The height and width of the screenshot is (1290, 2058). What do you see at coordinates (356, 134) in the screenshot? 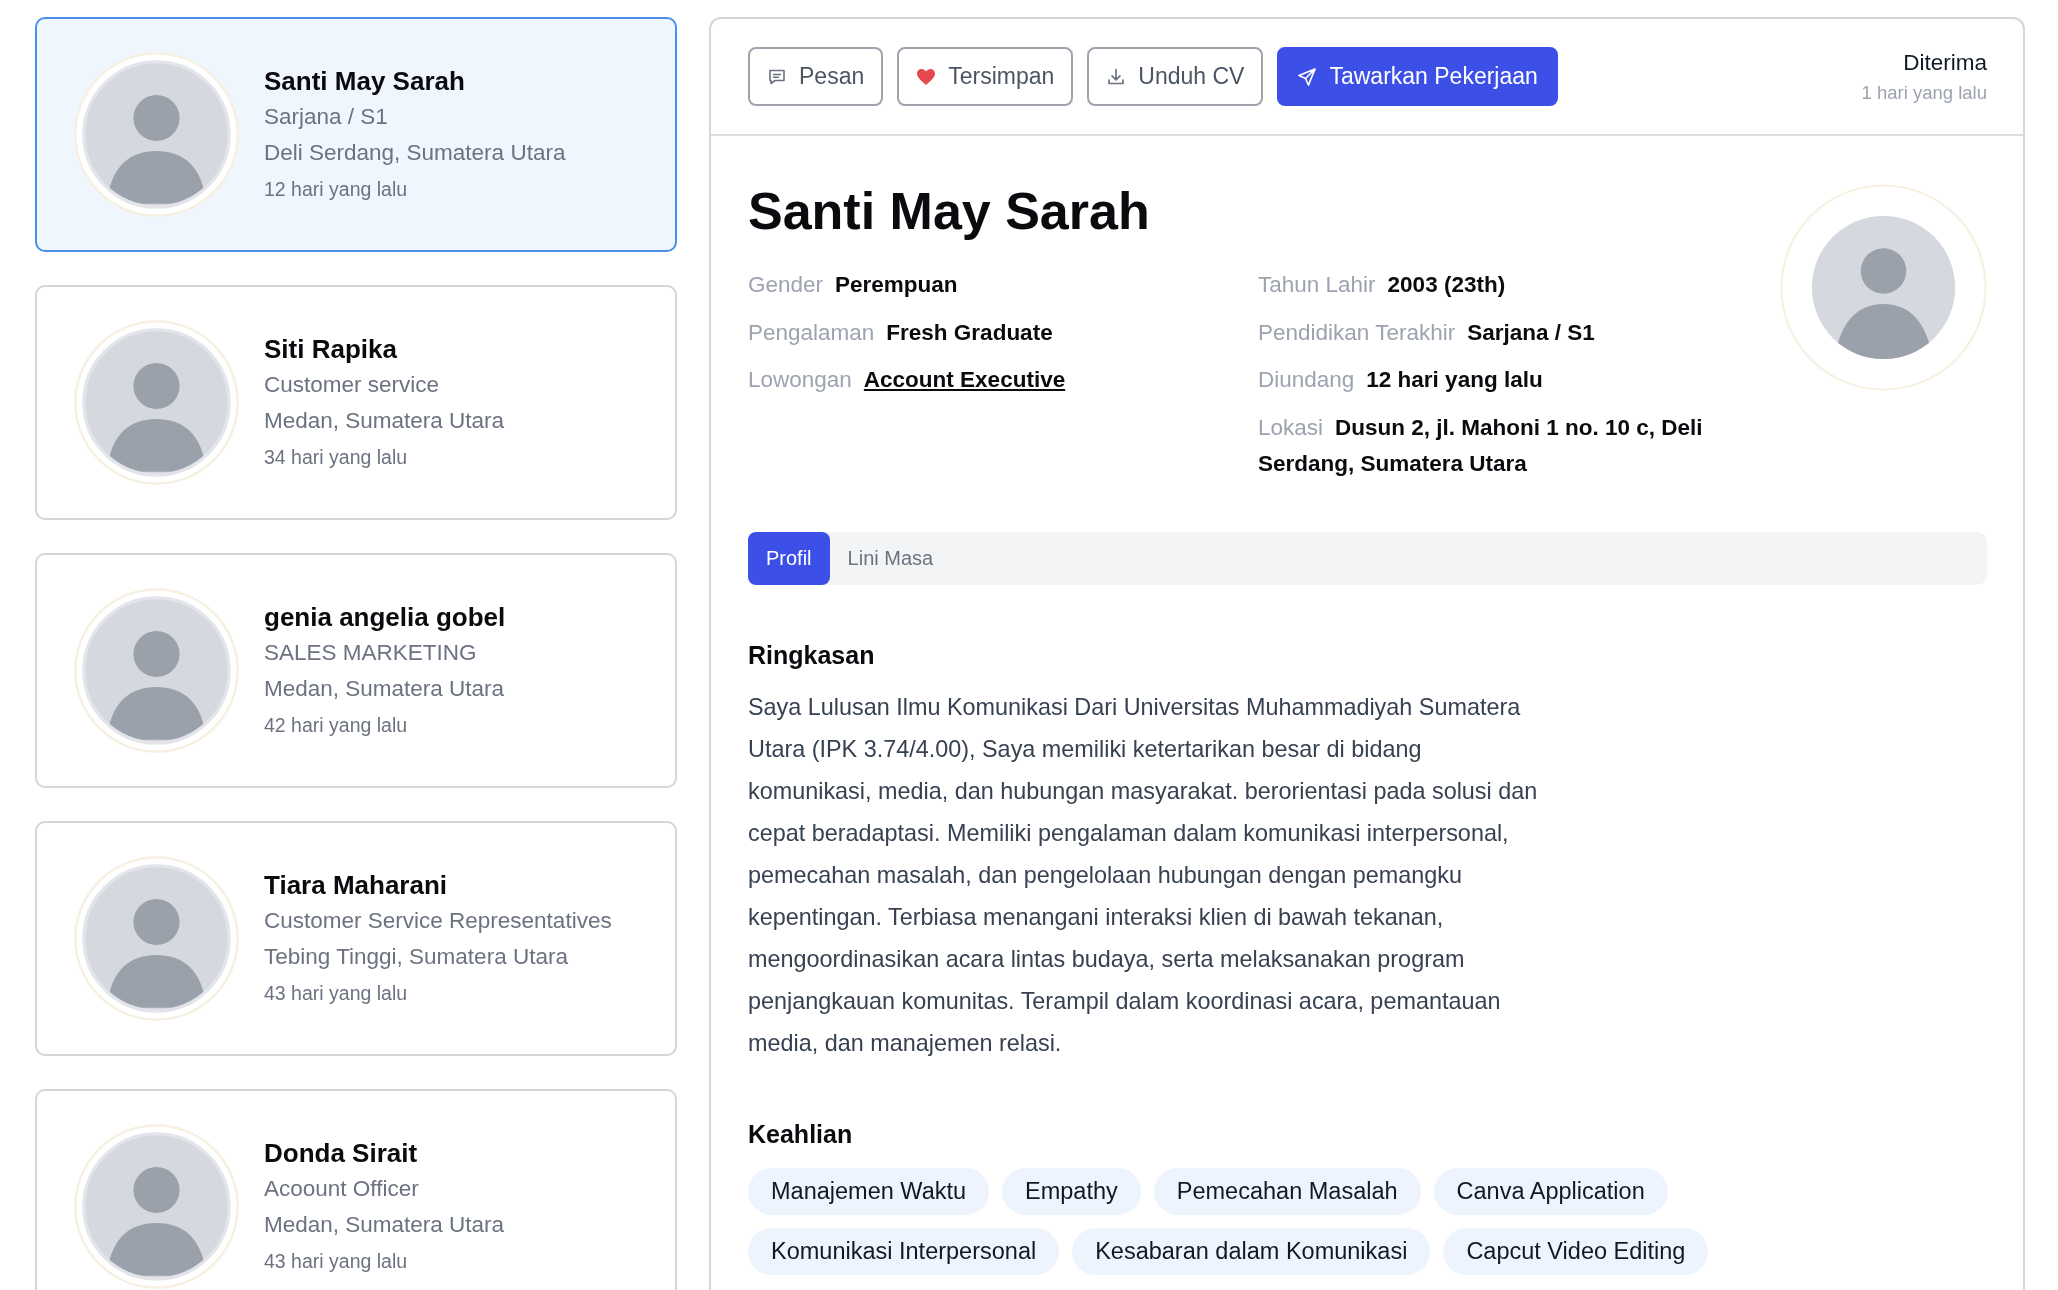
I see `candidate-card: Santi May Sarah Sarjana / S1 Deli Serdang, Sumatera Utara 12 hari yang lalu` at bounding box center [356, 134].